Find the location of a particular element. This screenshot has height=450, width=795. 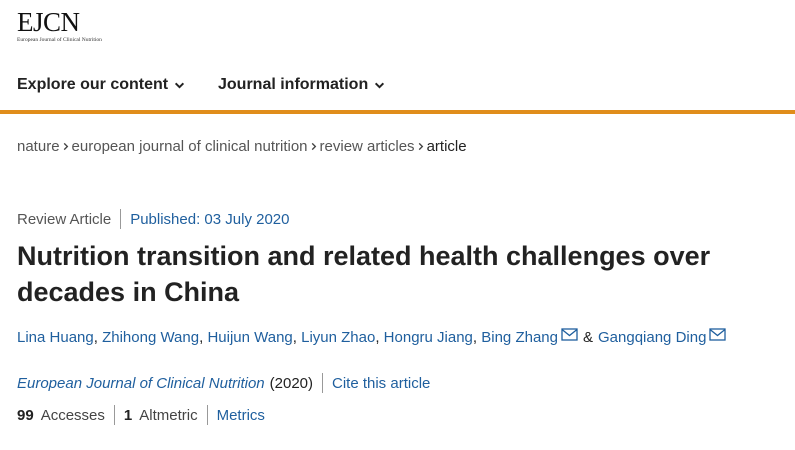

article-meta: Review Article Published: 03 July 2020 is located at coordinates (153, 219).